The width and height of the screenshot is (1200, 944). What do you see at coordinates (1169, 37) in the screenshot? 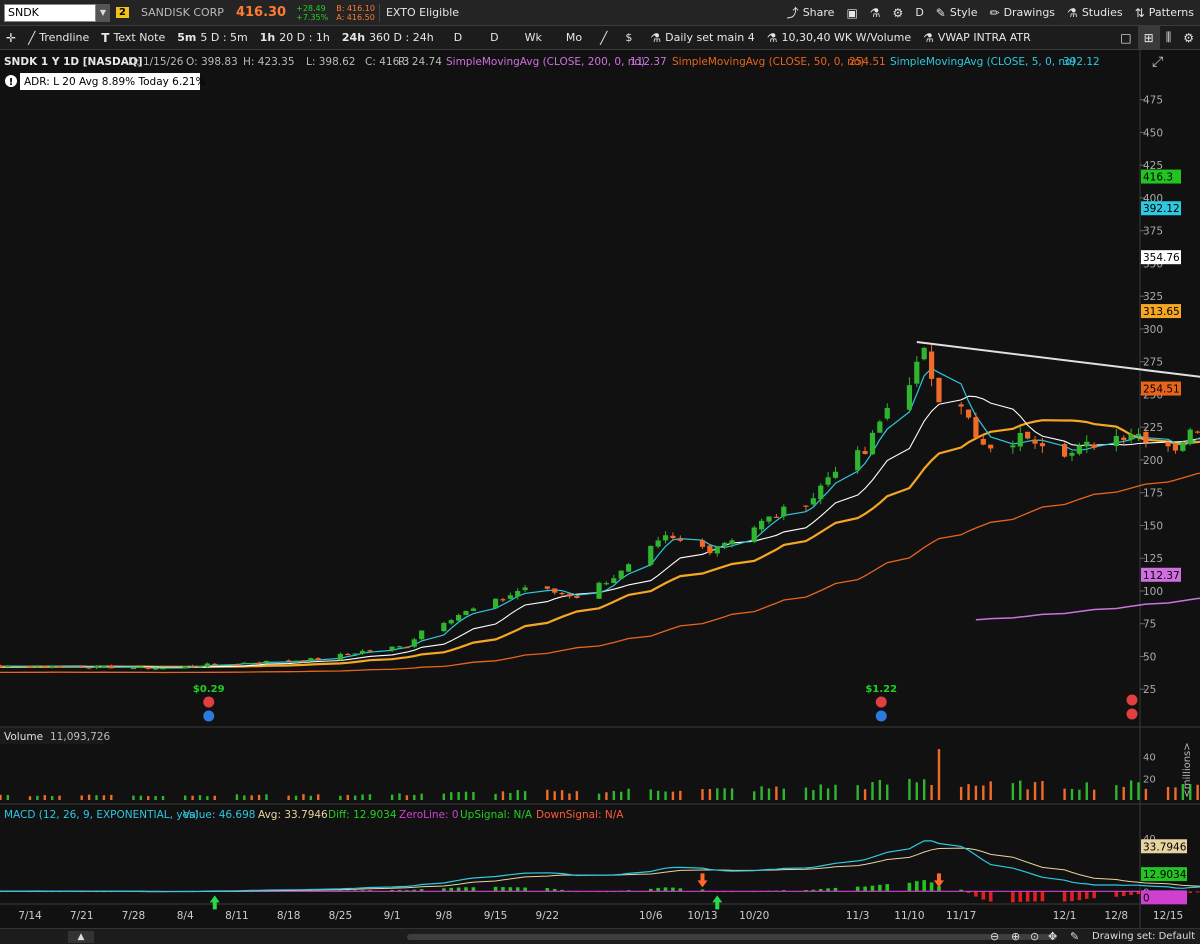
I see `bars-button: ⫼` at bounding box center [1169, 37].